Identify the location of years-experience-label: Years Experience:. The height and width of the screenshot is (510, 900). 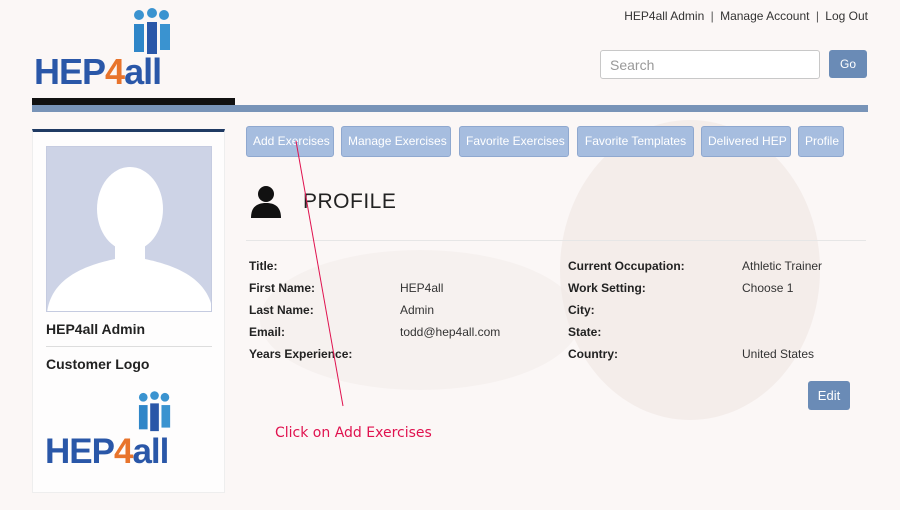
(301, 354).